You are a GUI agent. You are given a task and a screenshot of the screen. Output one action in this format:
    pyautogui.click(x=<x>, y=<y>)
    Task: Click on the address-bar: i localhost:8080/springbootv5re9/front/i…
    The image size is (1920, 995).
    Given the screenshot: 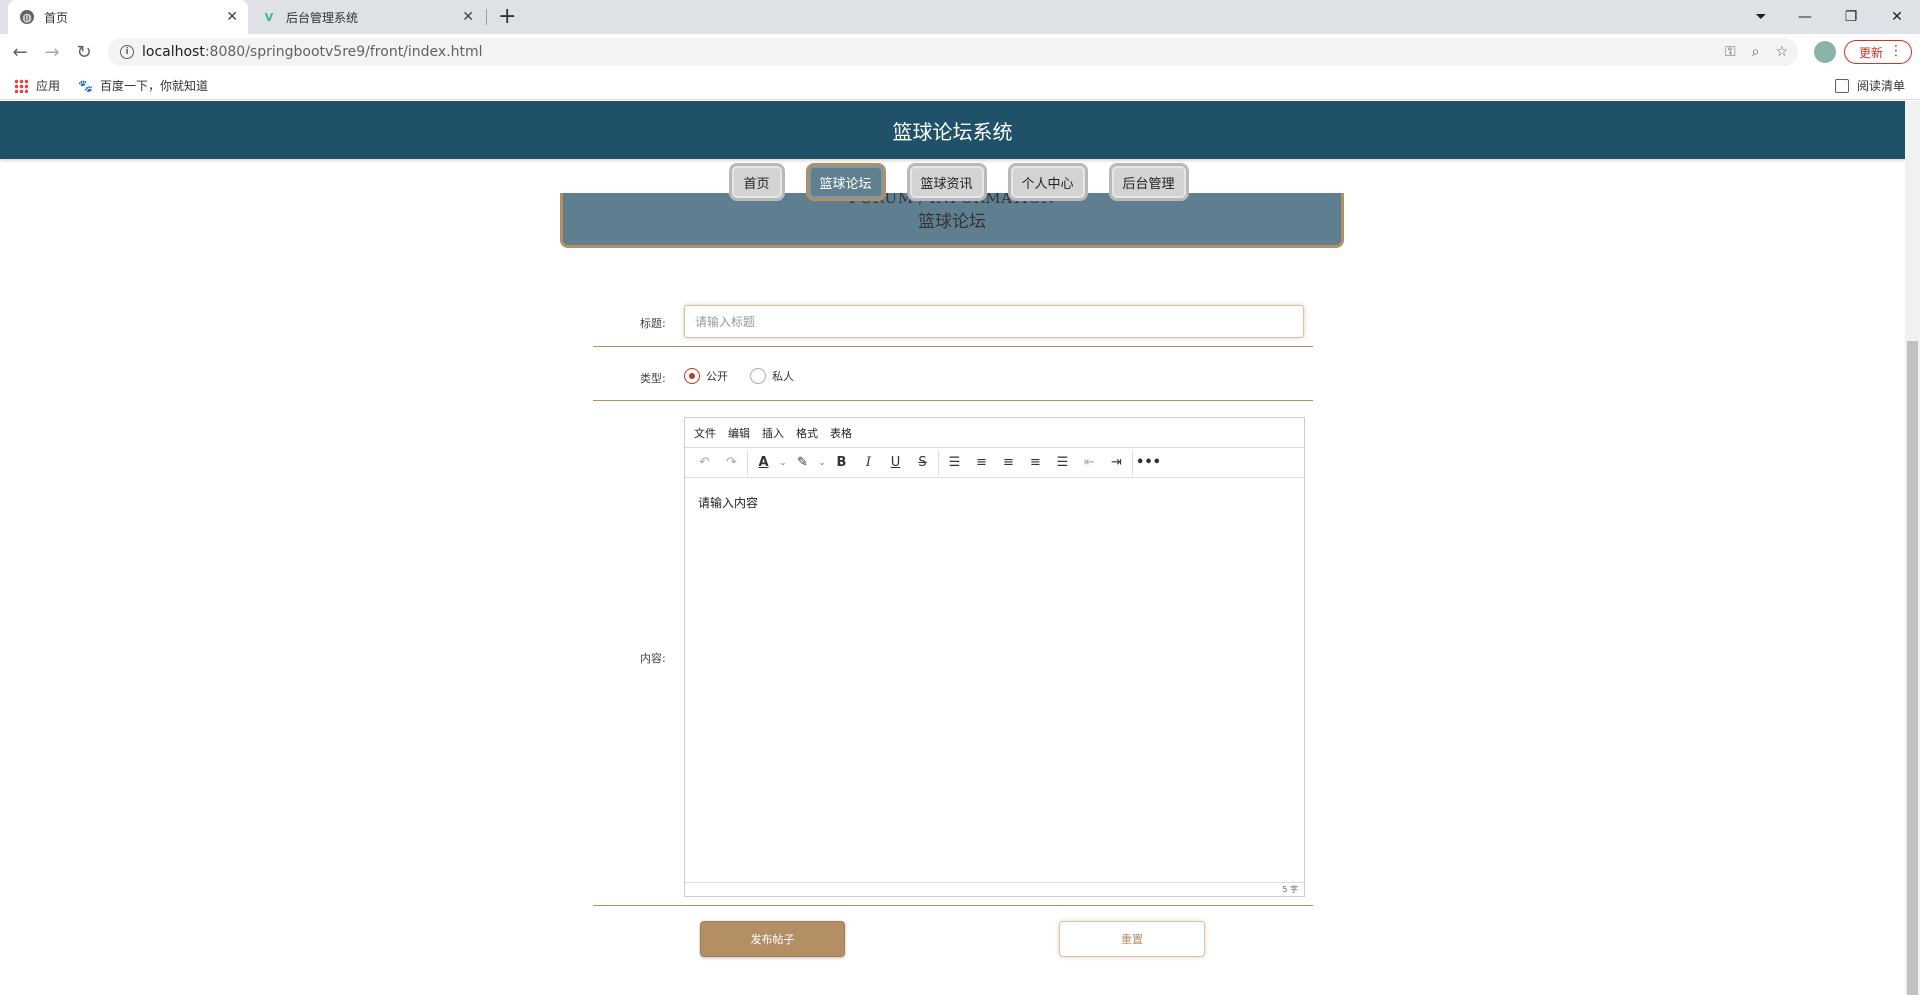 What is the action you would take?
    pyautogui.click(x=953, y=52)
    